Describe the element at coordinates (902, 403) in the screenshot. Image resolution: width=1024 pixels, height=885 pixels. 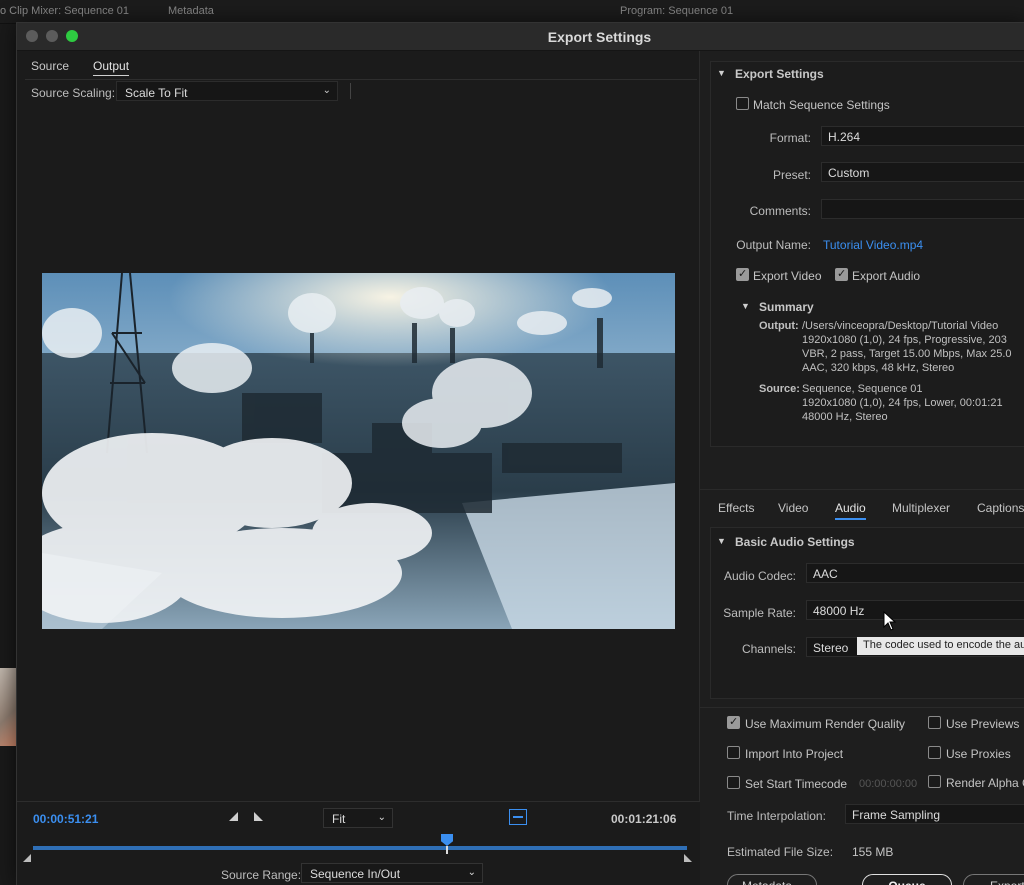
I see `summary-source-line: 1920x1080 (1,0), 24 fps, Lower, 00:01:21` at that location.